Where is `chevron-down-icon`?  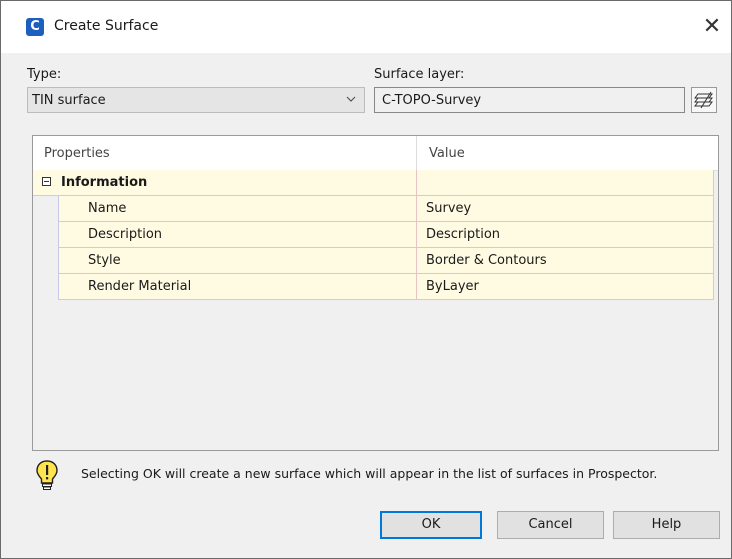 chevron-down-icon is located at coordinates (351, 99).